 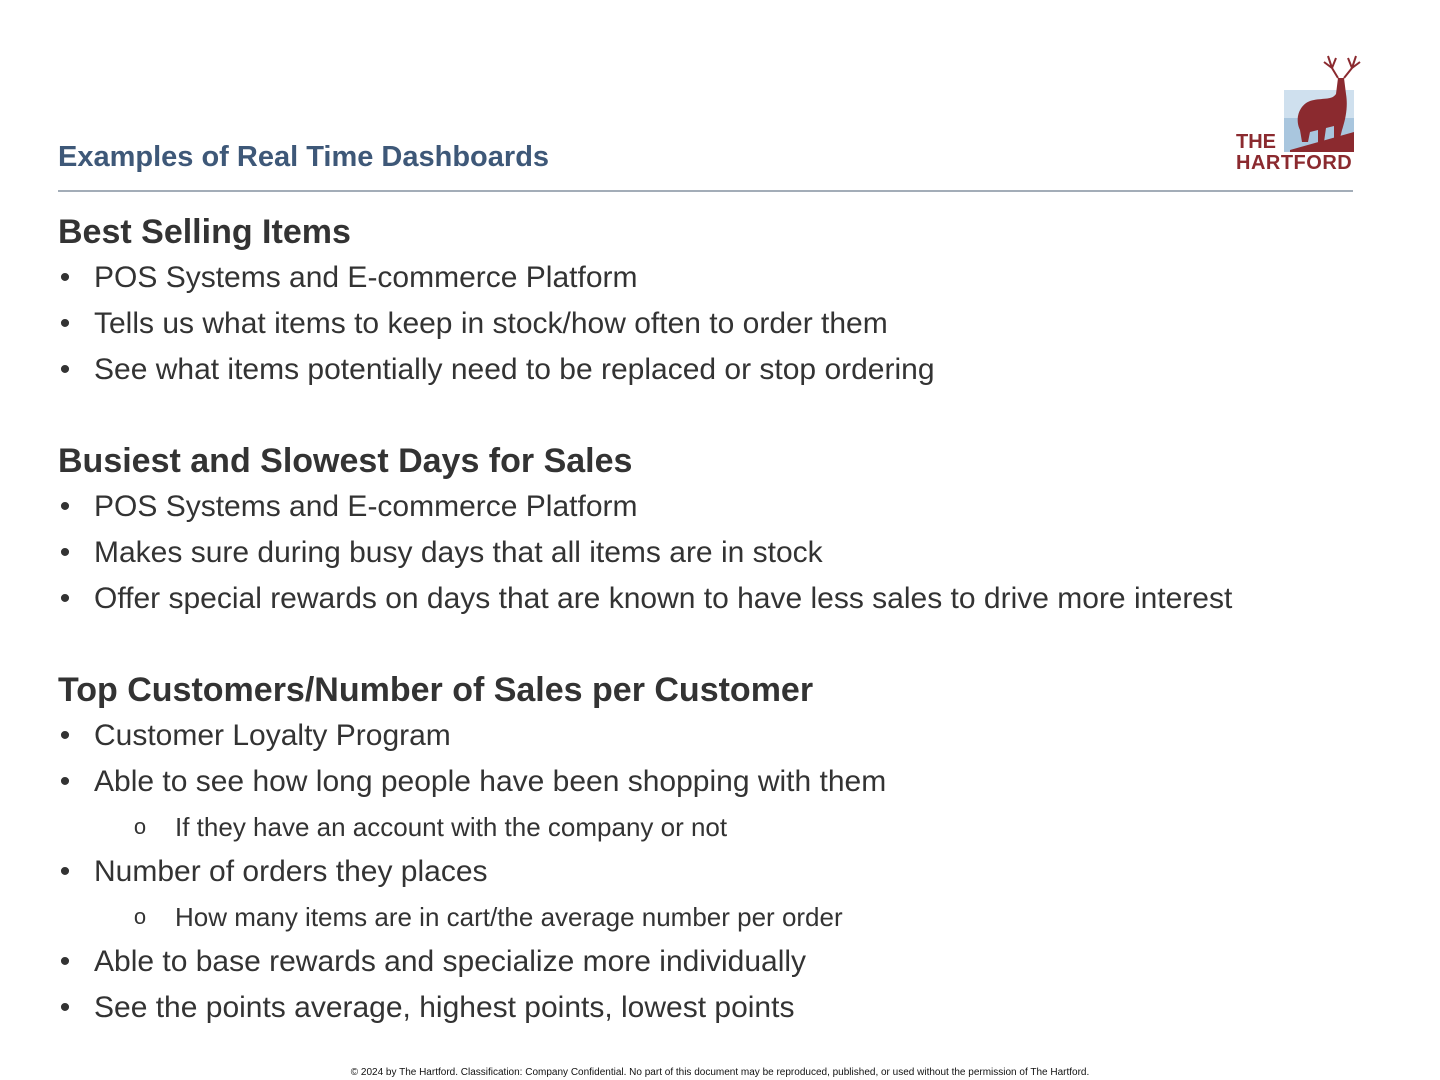 I want to click on logo-text-the: THE, so click(x=1256, y=142).